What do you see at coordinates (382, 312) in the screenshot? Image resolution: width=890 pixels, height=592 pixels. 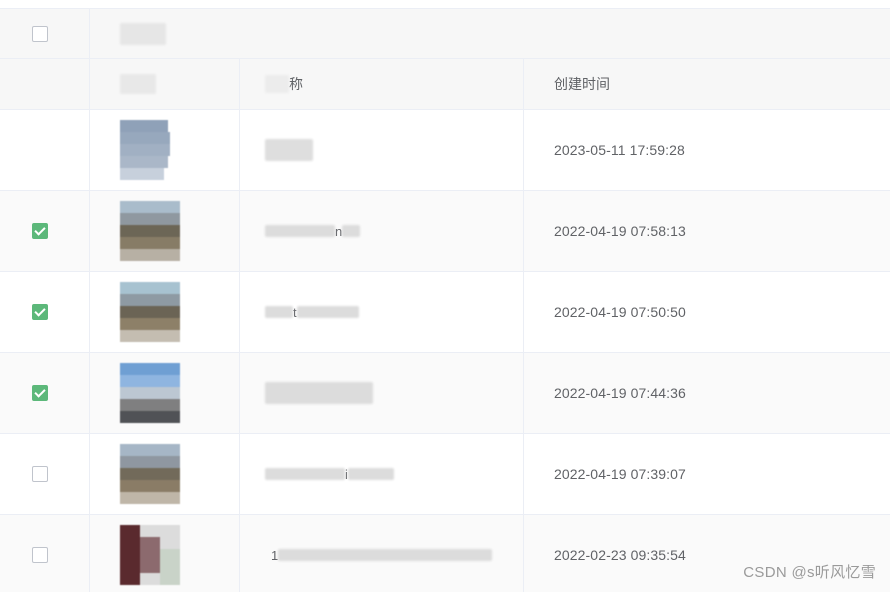 I see `name-cell: t` at bounding box center [382, 312].